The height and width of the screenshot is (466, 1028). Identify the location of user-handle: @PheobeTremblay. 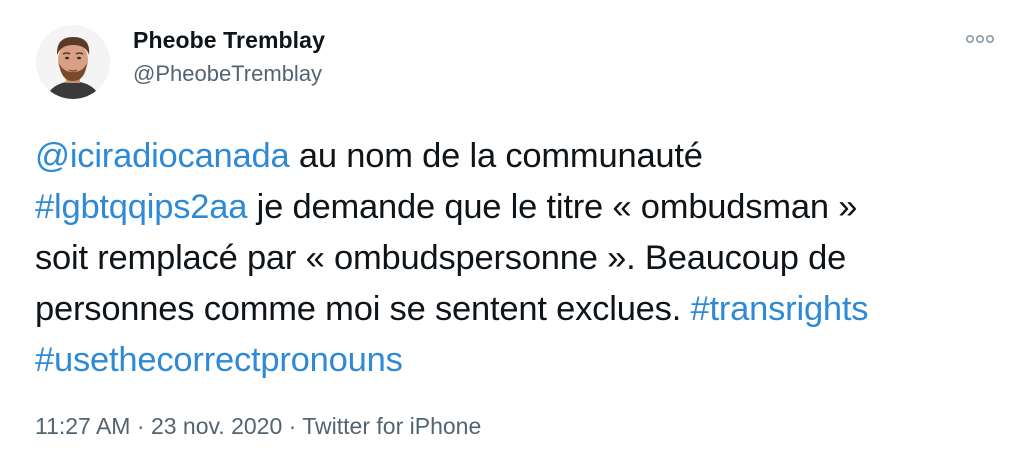
(227, 74).